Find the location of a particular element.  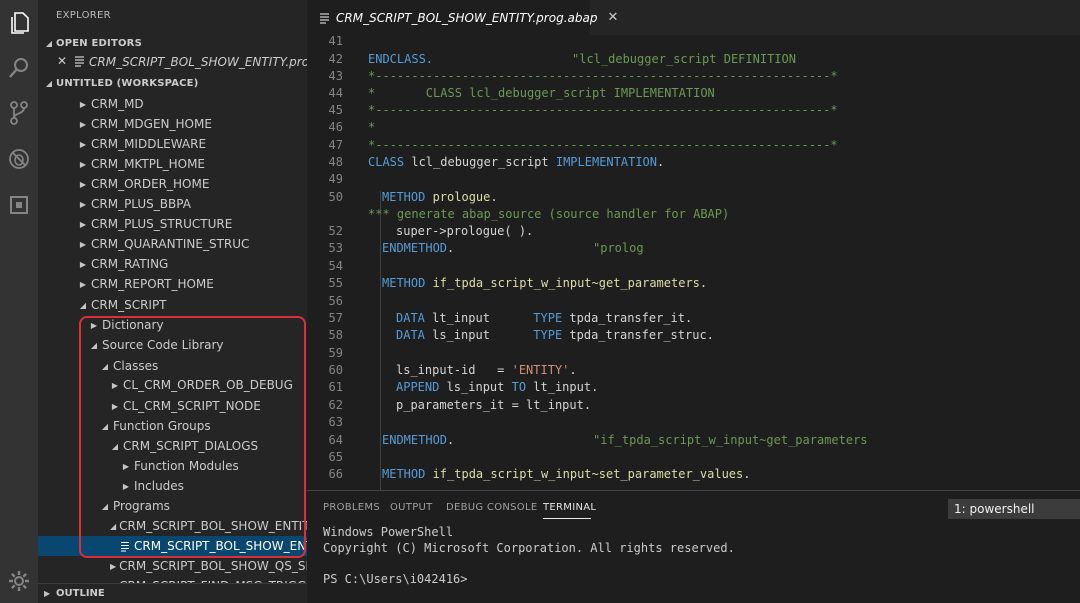

code-line: 53 ENDMETHOD. "prolog is located at coordinates (486, 248).